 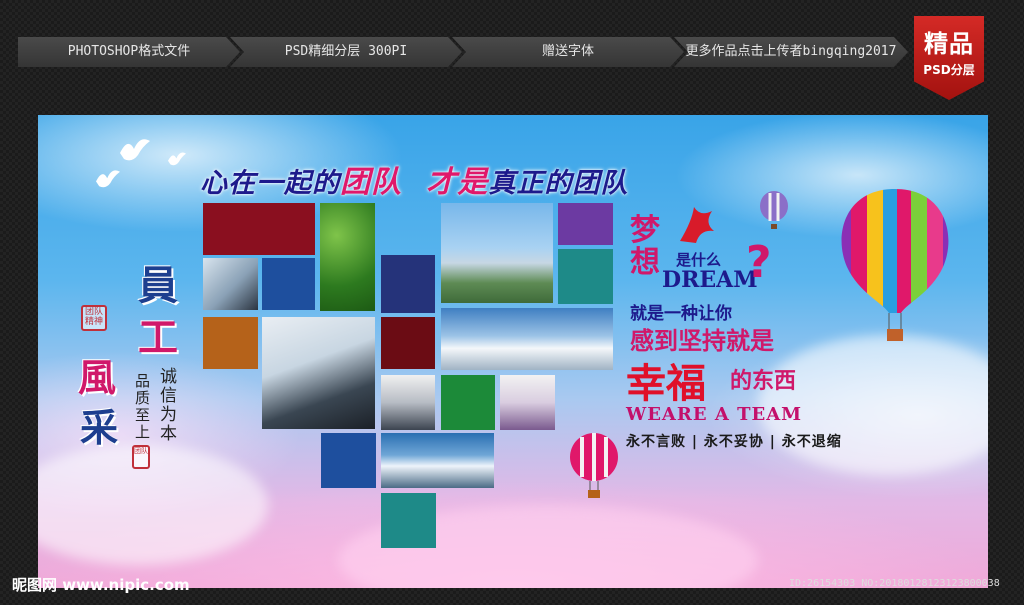 I want to click on photo-city-skyline, so click(x=497, y=253).